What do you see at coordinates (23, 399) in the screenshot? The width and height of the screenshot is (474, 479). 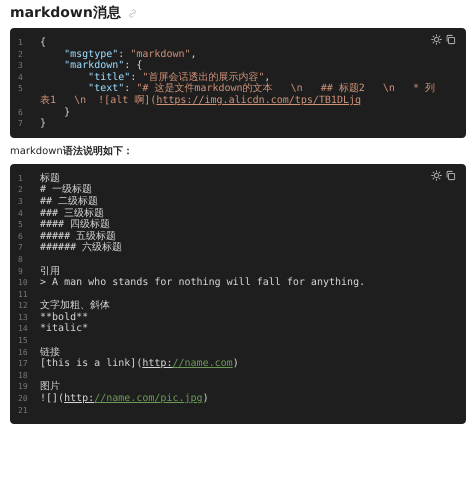 I see `line-number: 20` at bounding box center [23, 399].